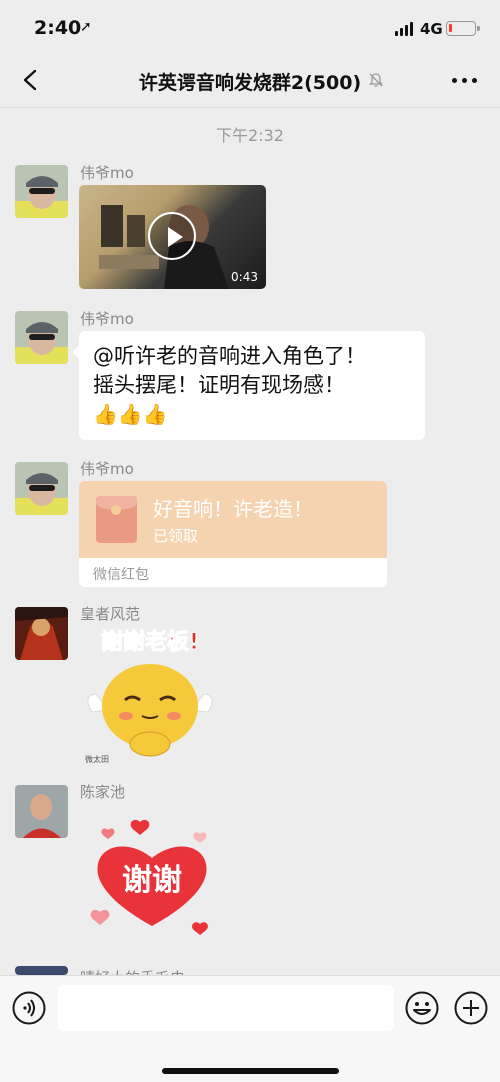  What do you see at coordinates (150, 642) in the screenshot?
I see `sticker-caption: 謝謝老板!` at bounding box center [150, 642].